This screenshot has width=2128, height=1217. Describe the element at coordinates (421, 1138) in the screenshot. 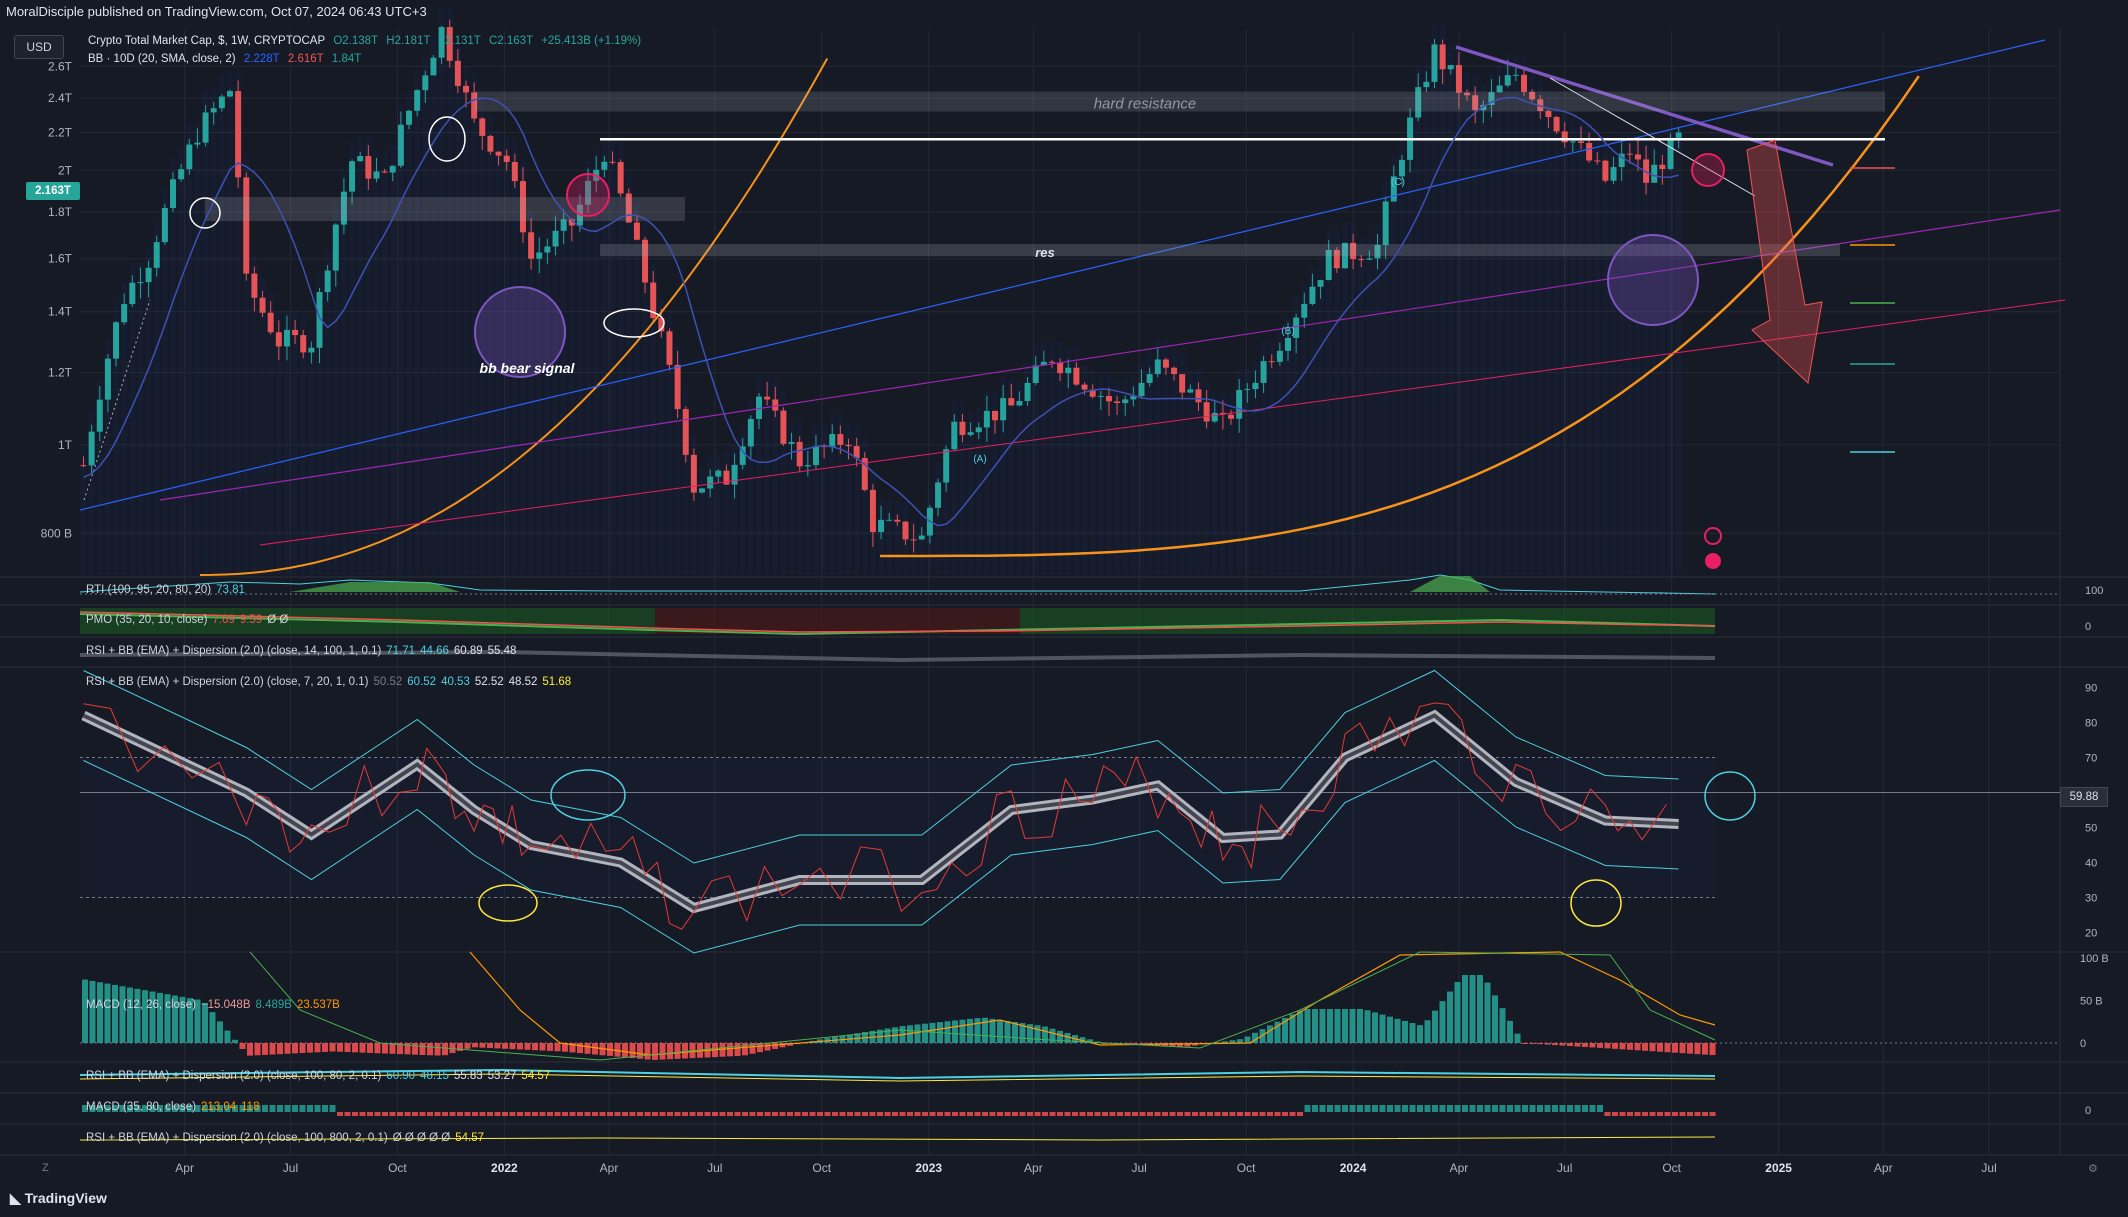

I see `rsi4-v0: Ø Ø Ø Ø Ø` at that location.